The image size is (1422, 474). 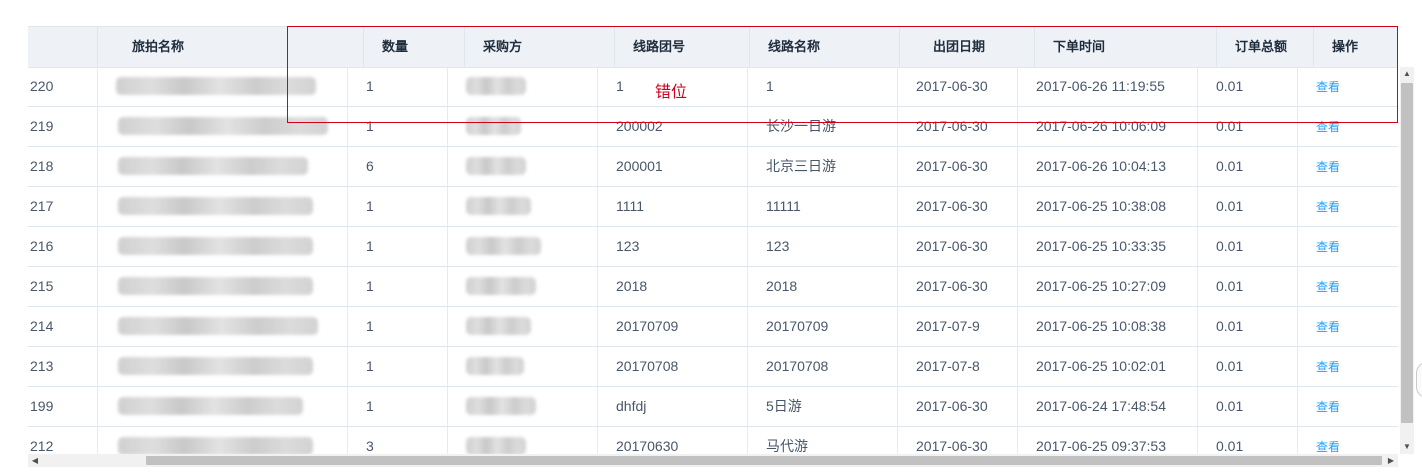 What do you see at coordinates (823, 286) in the screenshot?
I see `cell-route-name: 2018` at bounding box center [823, 286].